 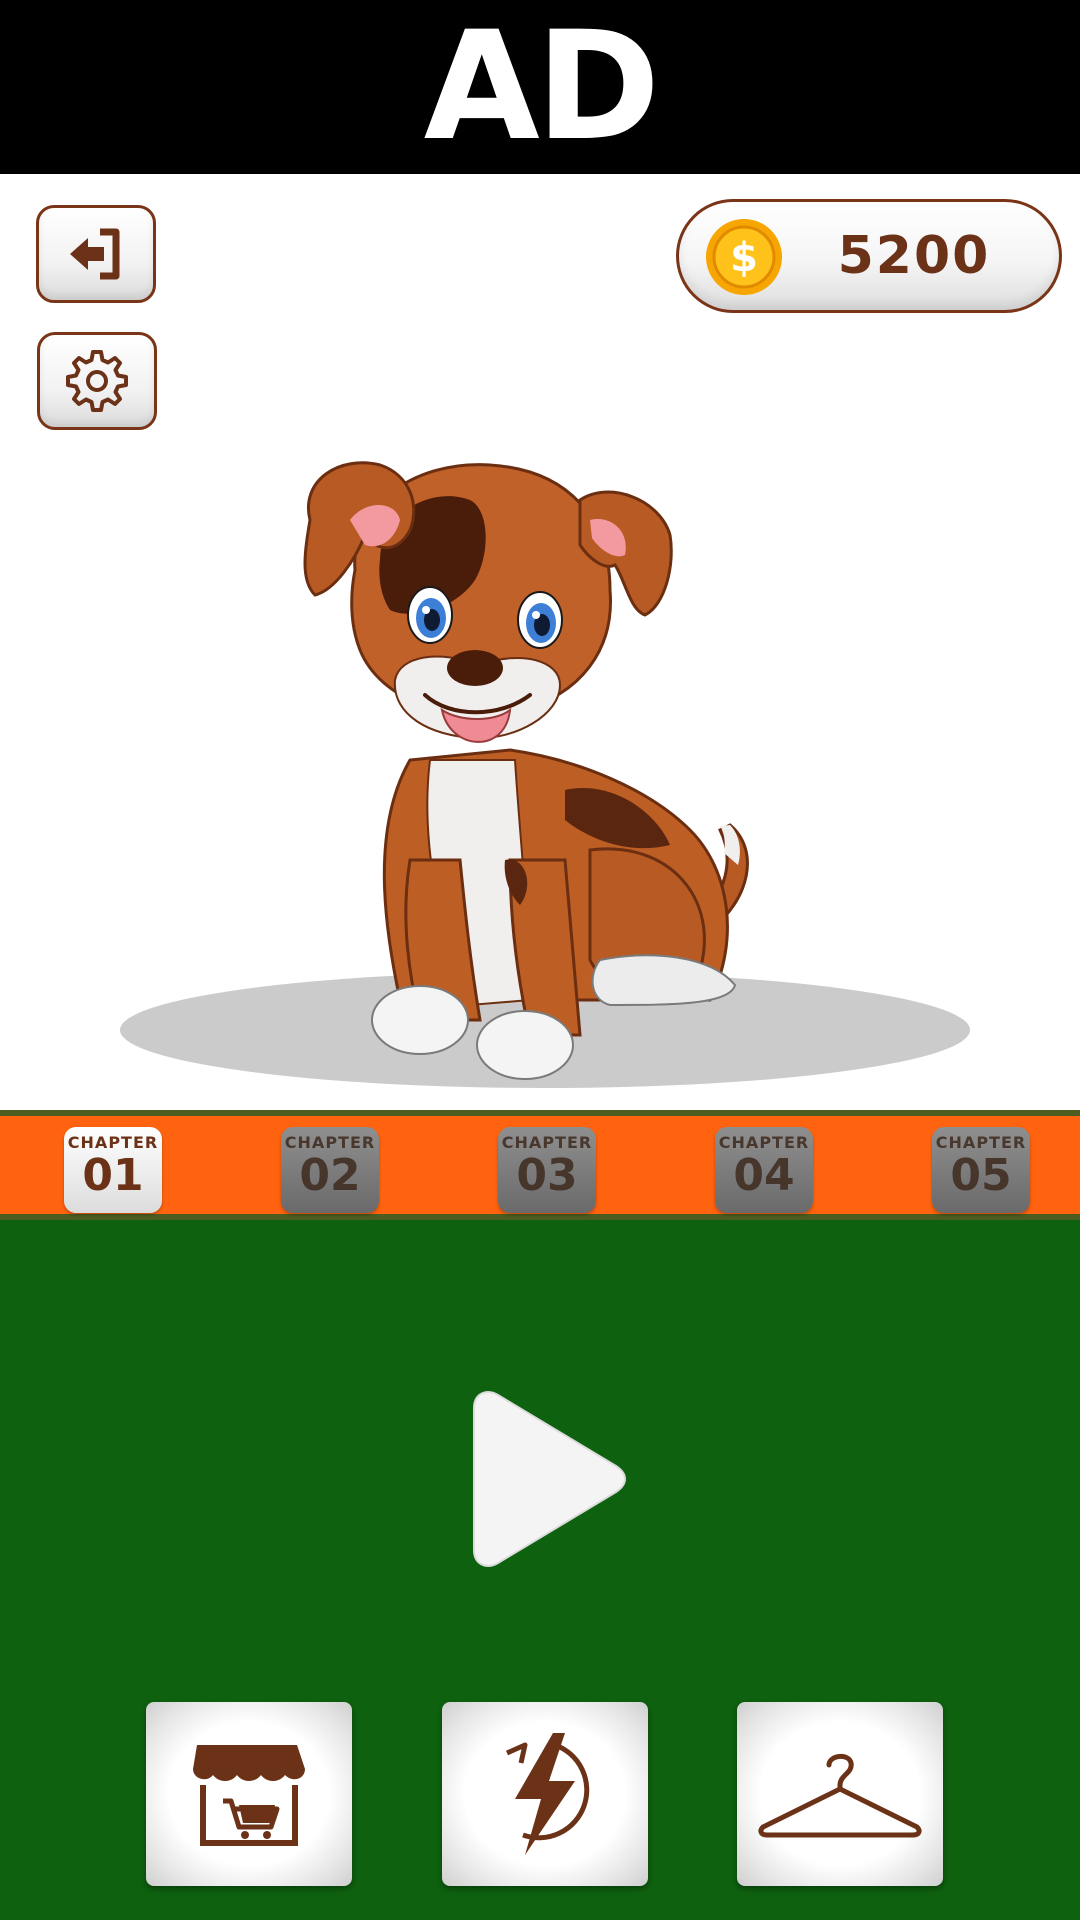 I want to click on ad-label: AD, so click(x=542, y=87).